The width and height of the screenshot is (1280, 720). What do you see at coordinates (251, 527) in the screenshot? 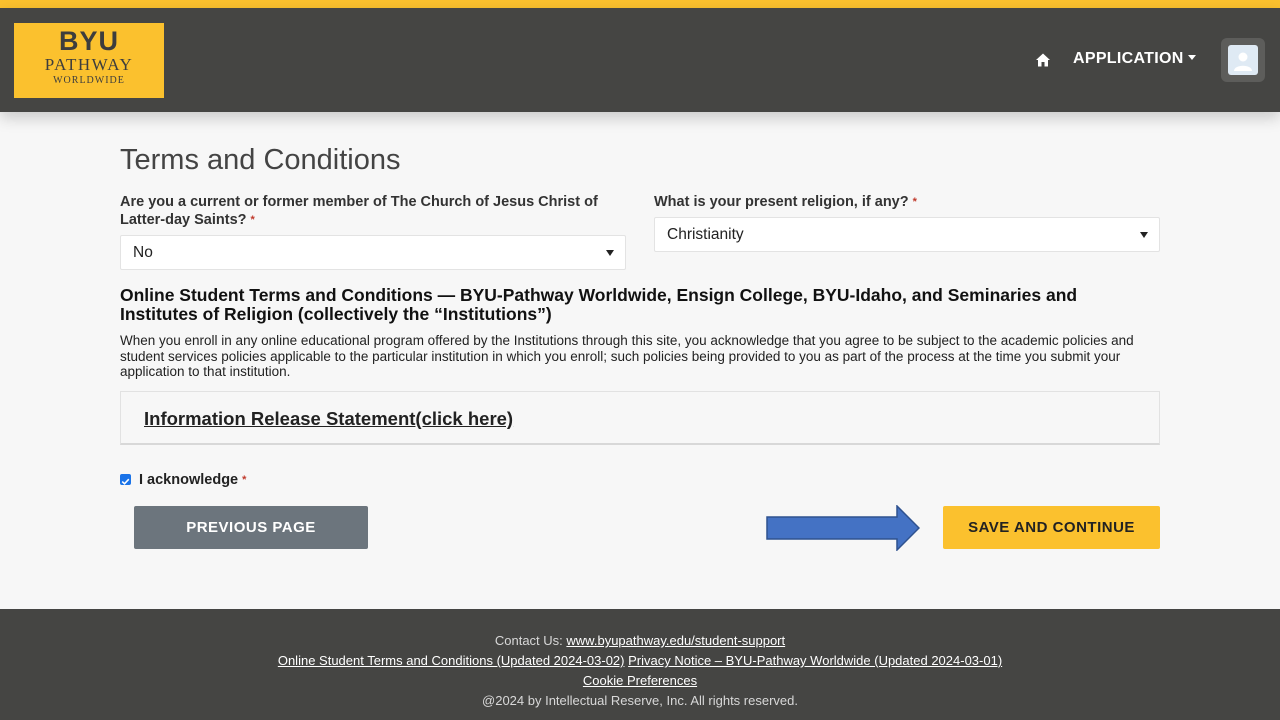
I see `previous-page-button: PREVIOUS PAGE` at bounding box center [251, 527].